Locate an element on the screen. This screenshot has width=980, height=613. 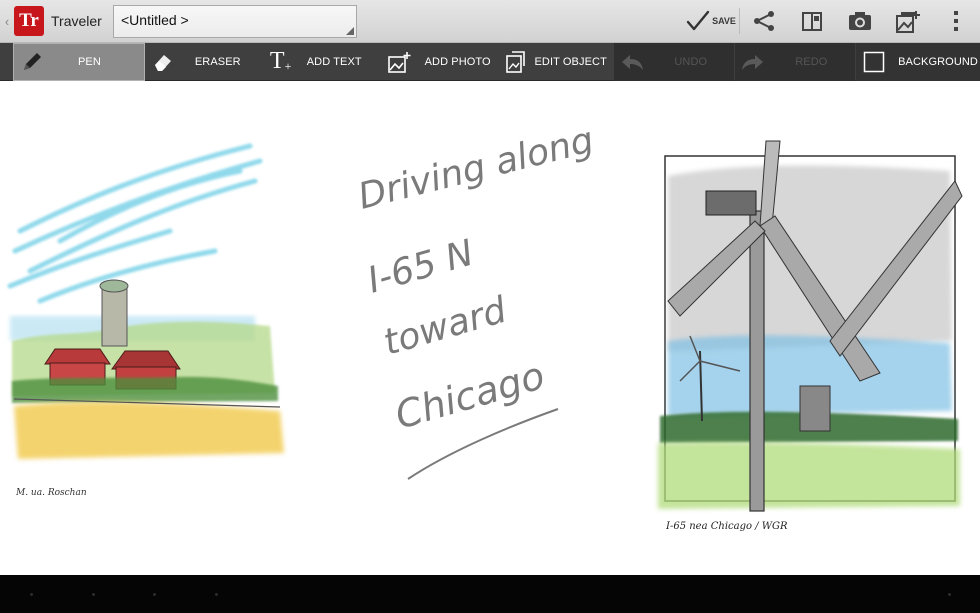
system-navigation-bar is located at coordinates (490, 594).